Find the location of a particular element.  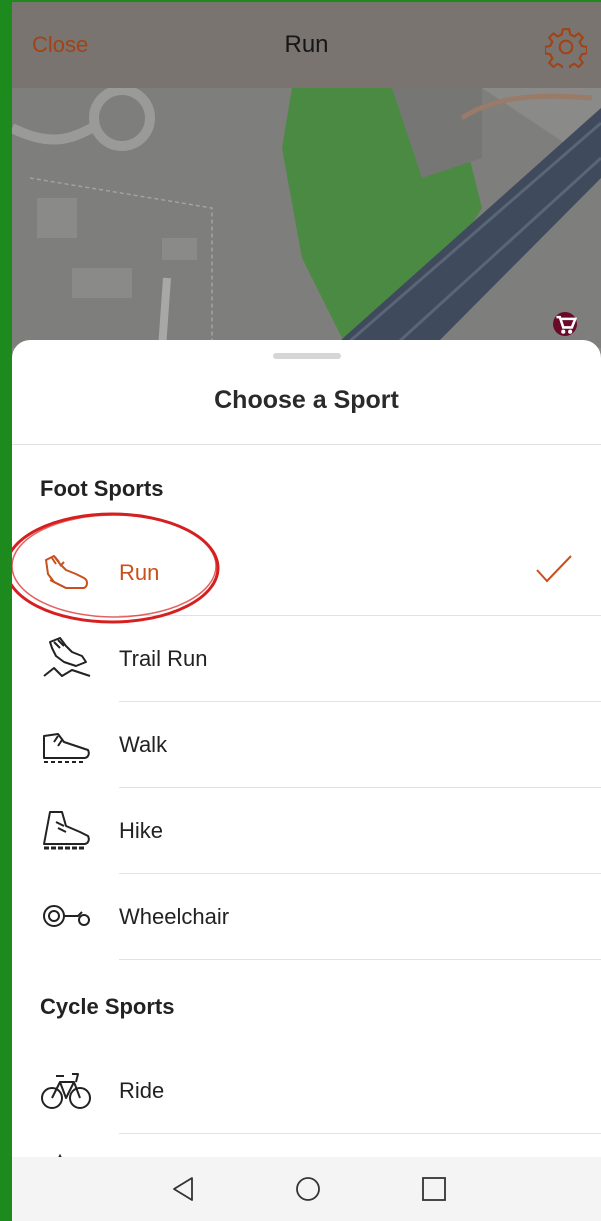

checkmark-icon is located at coordinates (554, 569).